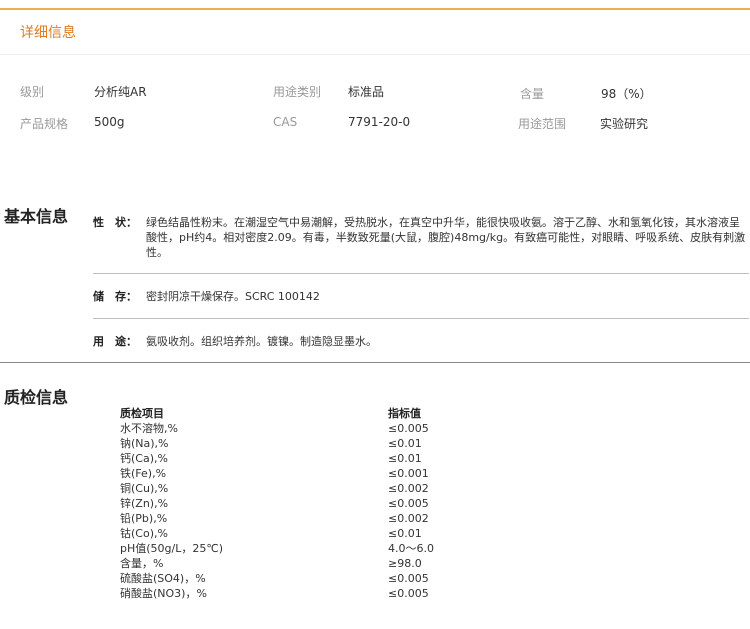  I want to click on quality-item: 铅(Pb),%, so click(144, 518).